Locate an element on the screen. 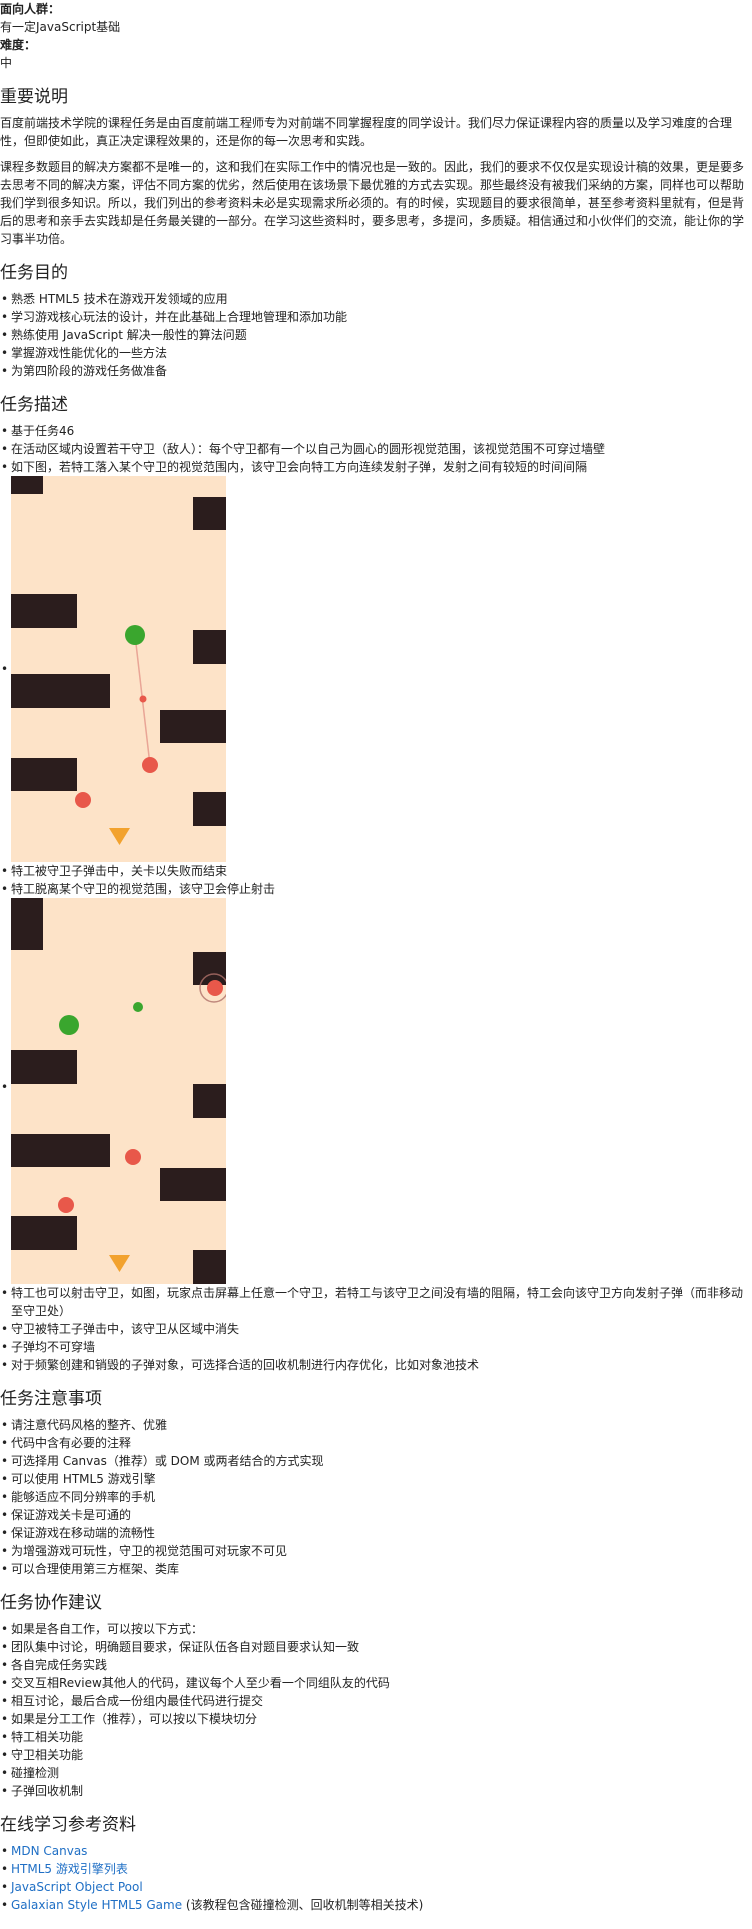 This screenshot has height=1929, width=752. list-item: 能够适应不同分辨率的手机 is located at coordinates (376, 1497).